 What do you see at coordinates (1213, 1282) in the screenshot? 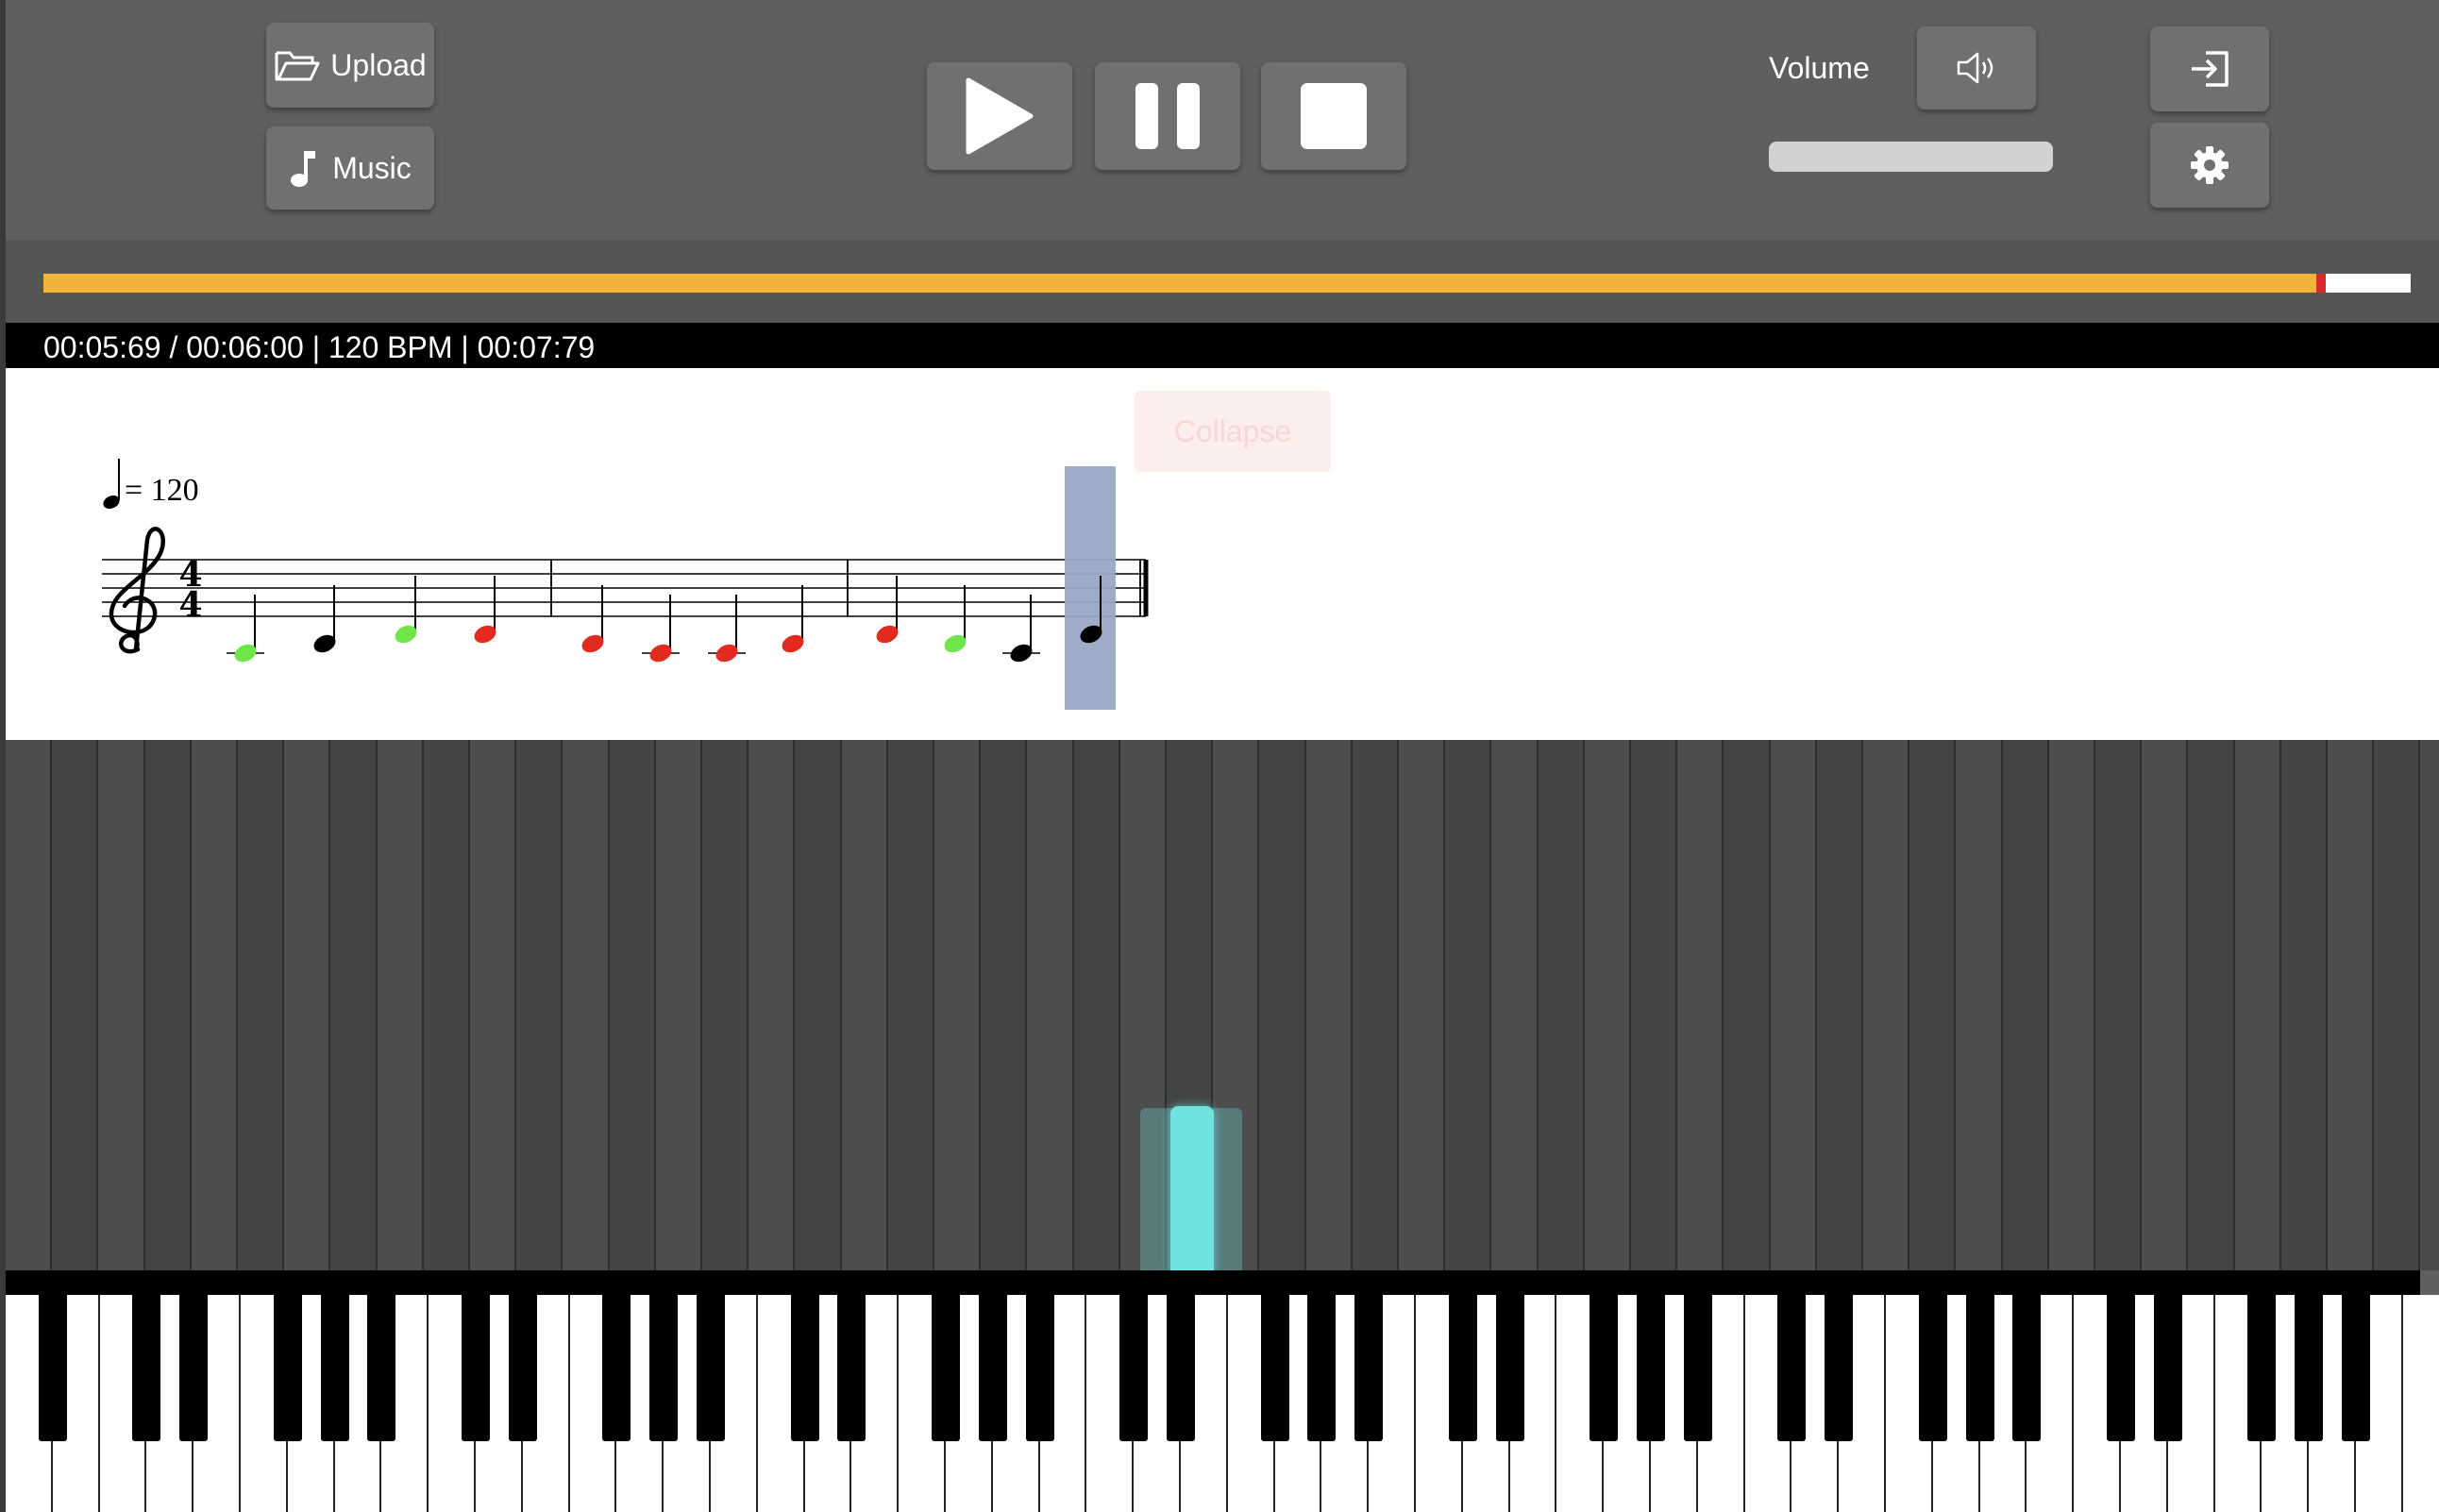
I see `keyboard-top-bar` at bounding box center [1213, 1282].